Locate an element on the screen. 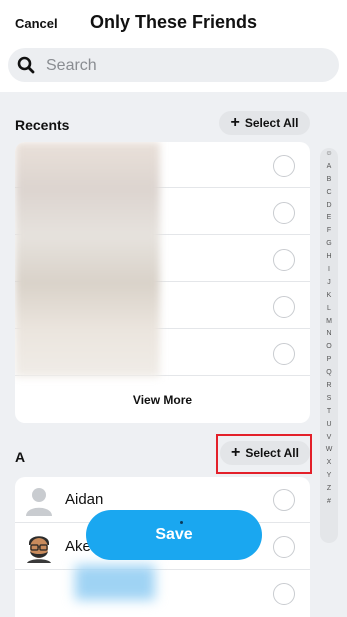 Image resolution: width=347 pixels, height=617 pixels. search-input is located at coordinates (176, 66).